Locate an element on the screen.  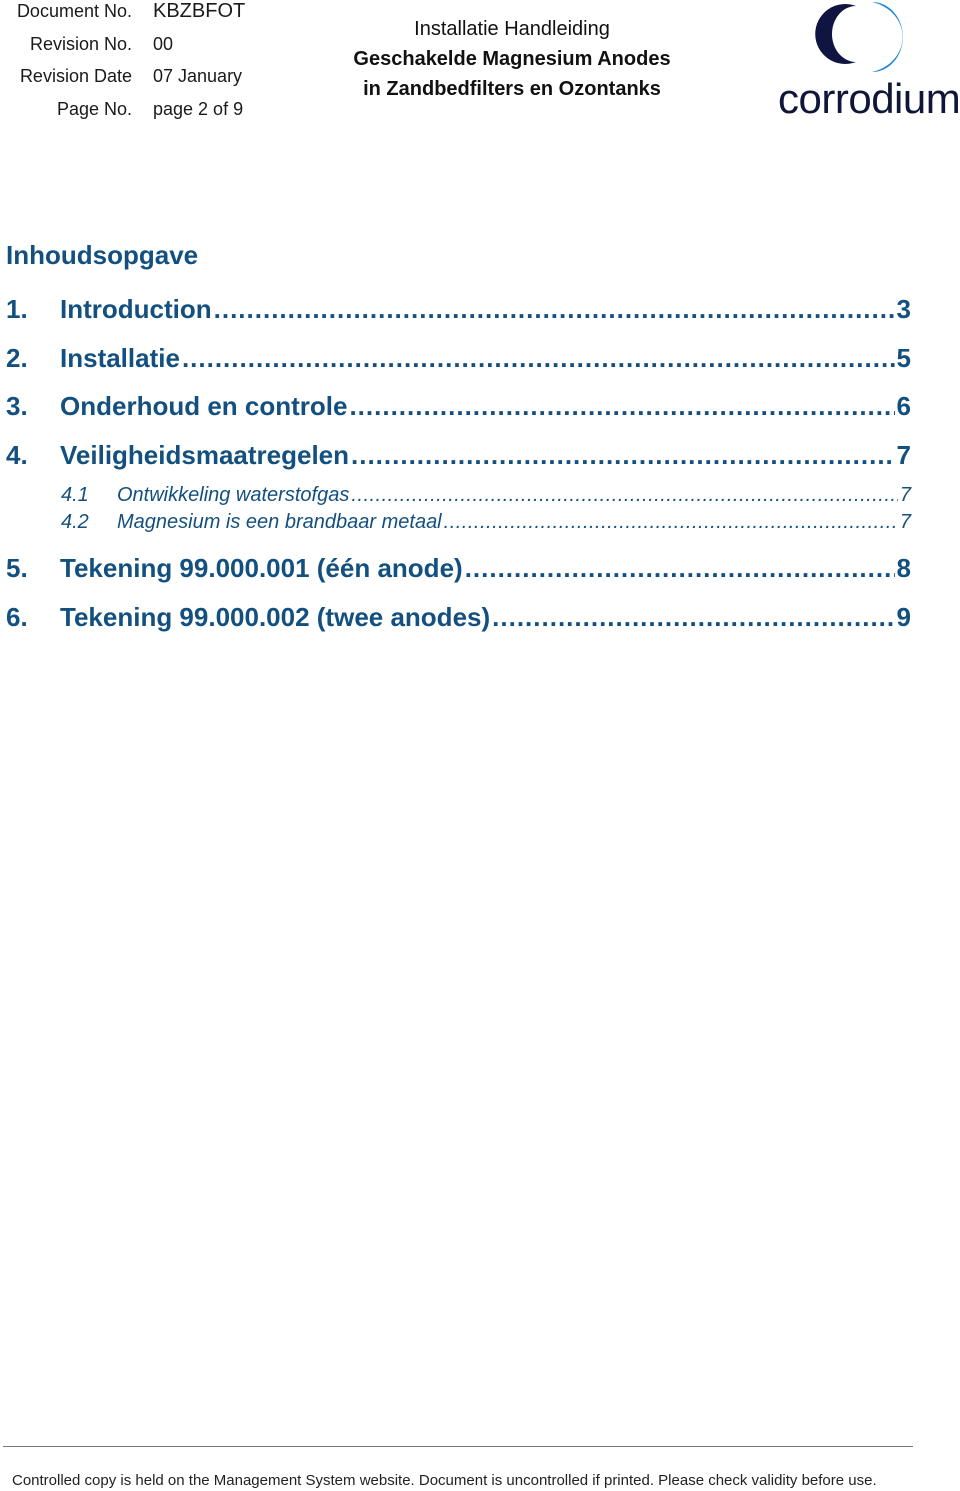
toc-entry-page: 5 is located at coordinates (904, 358).